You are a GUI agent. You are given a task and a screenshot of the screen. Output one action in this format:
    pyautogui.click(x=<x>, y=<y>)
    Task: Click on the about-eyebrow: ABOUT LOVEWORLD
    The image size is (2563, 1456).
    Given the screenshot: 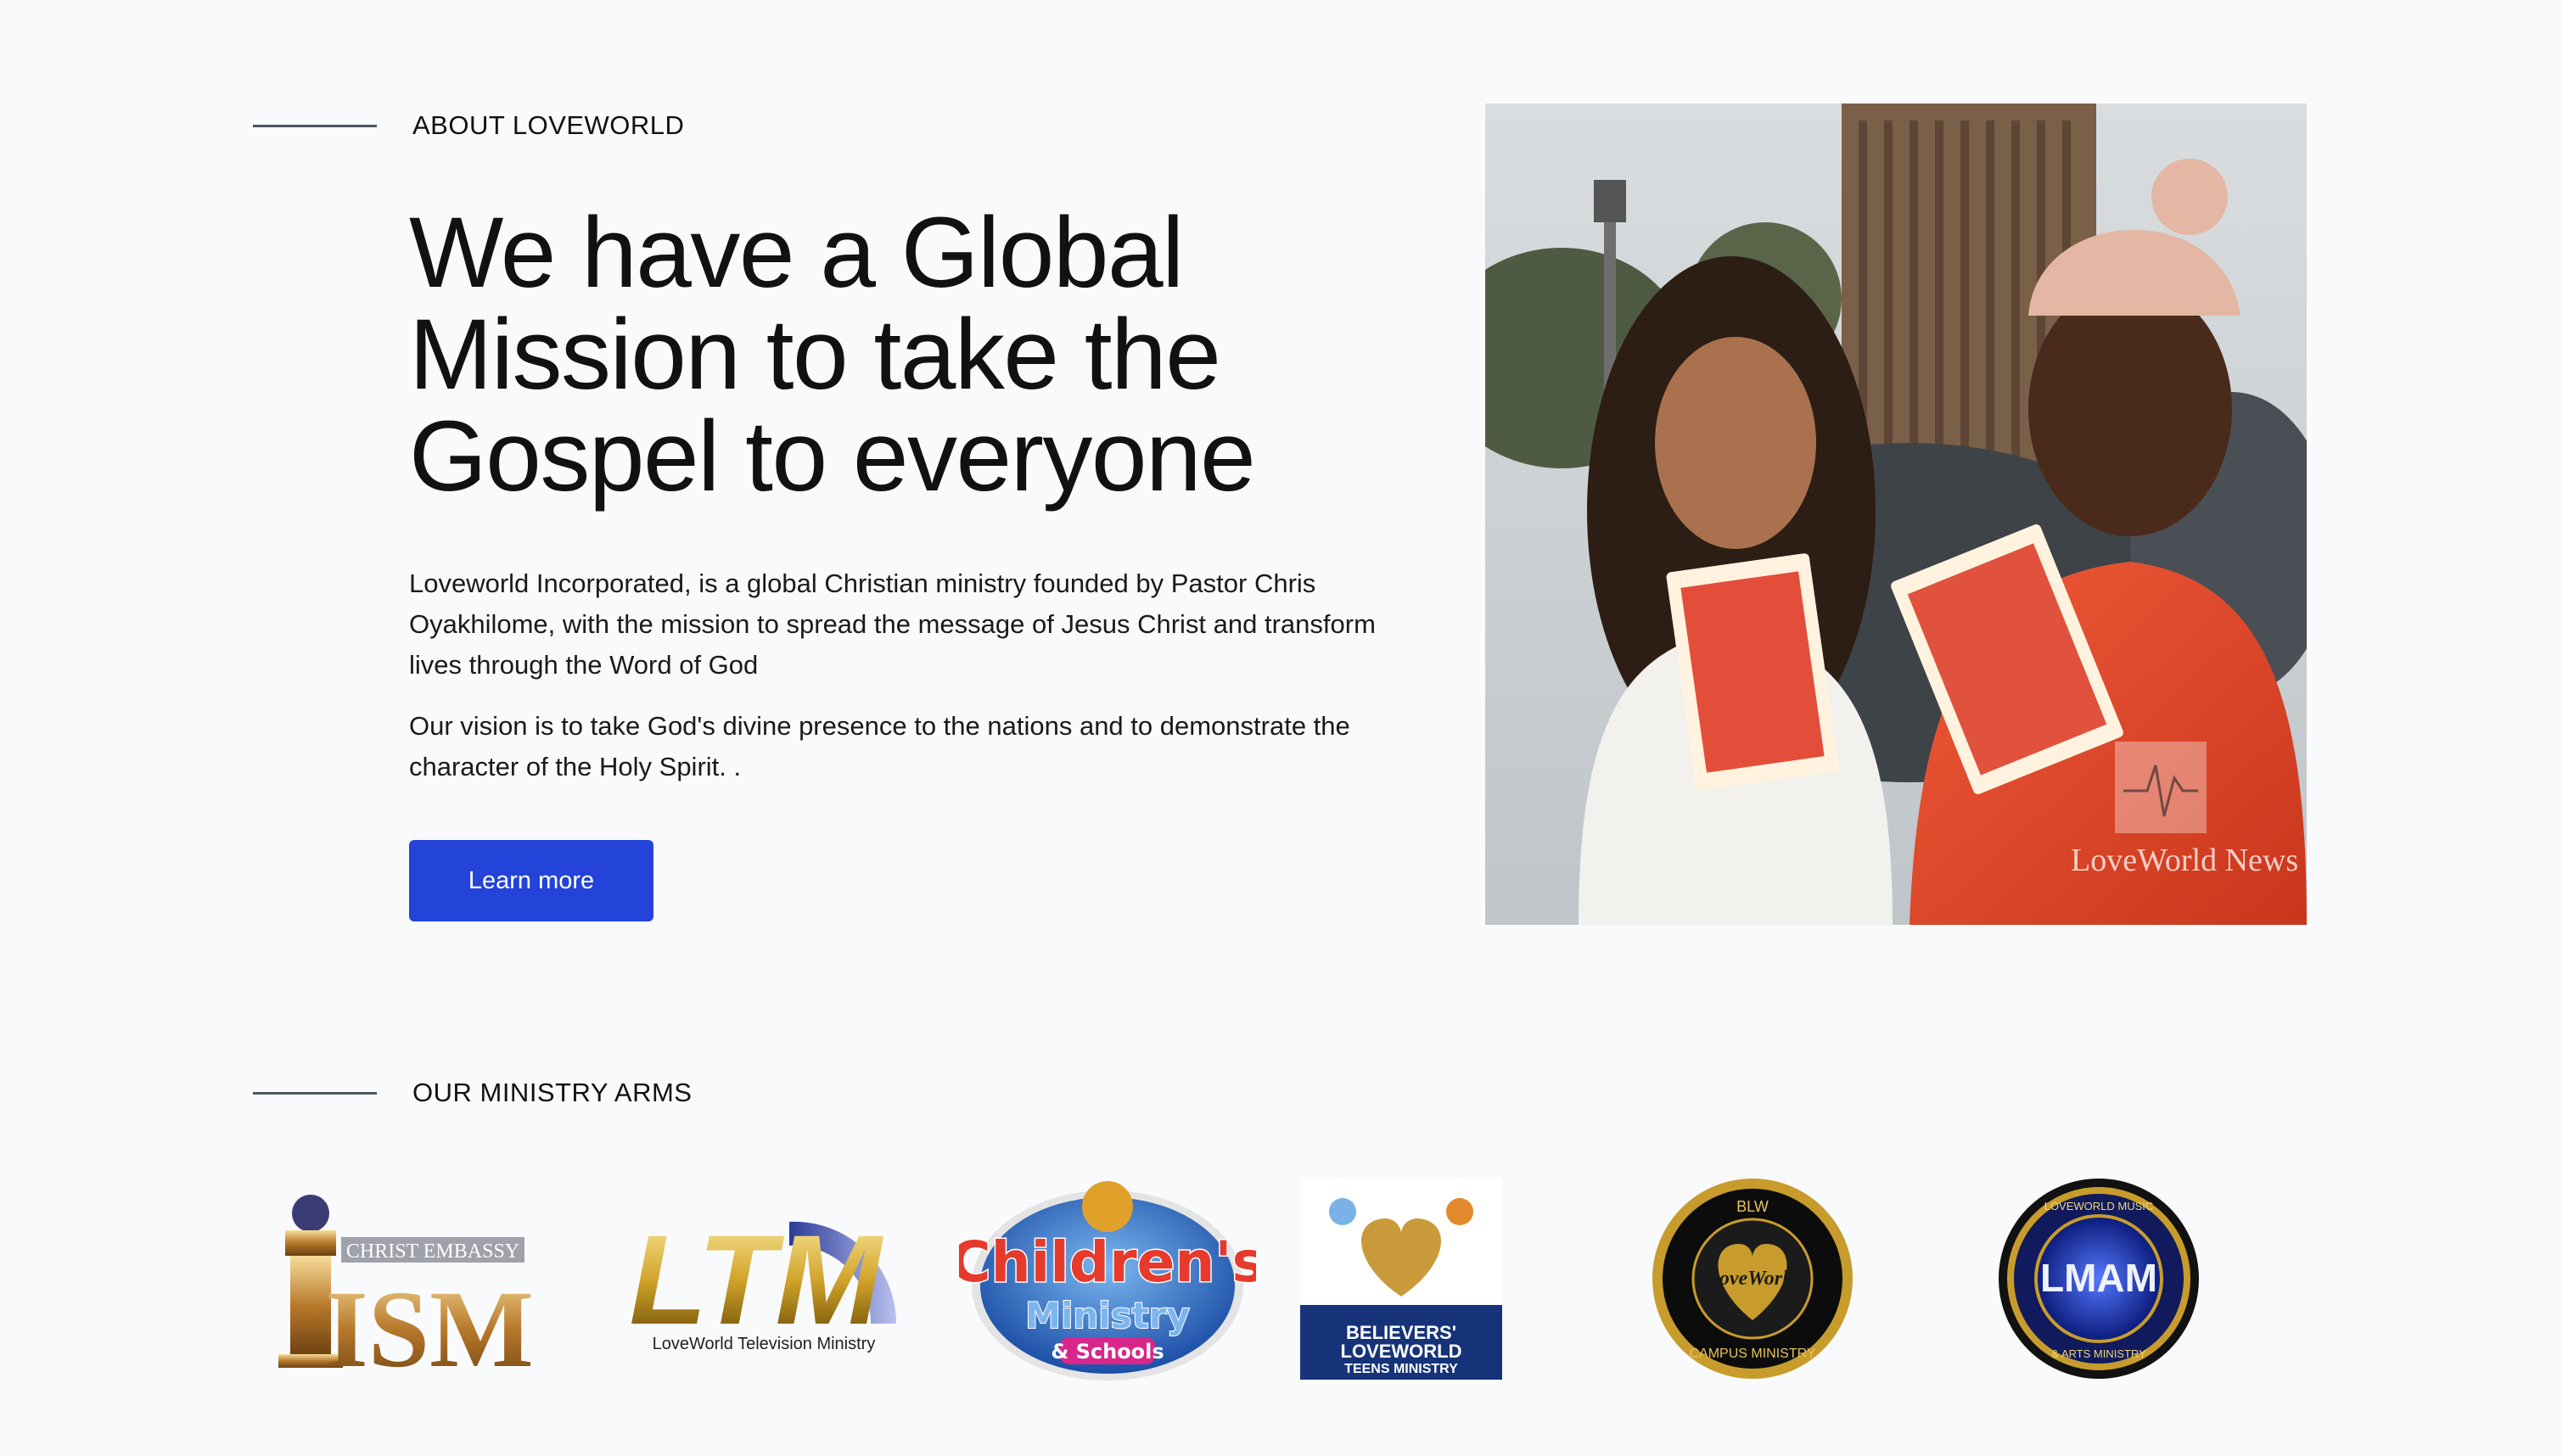 What is the action you would take?
    pyautogui.click(x=469, y=125)
    